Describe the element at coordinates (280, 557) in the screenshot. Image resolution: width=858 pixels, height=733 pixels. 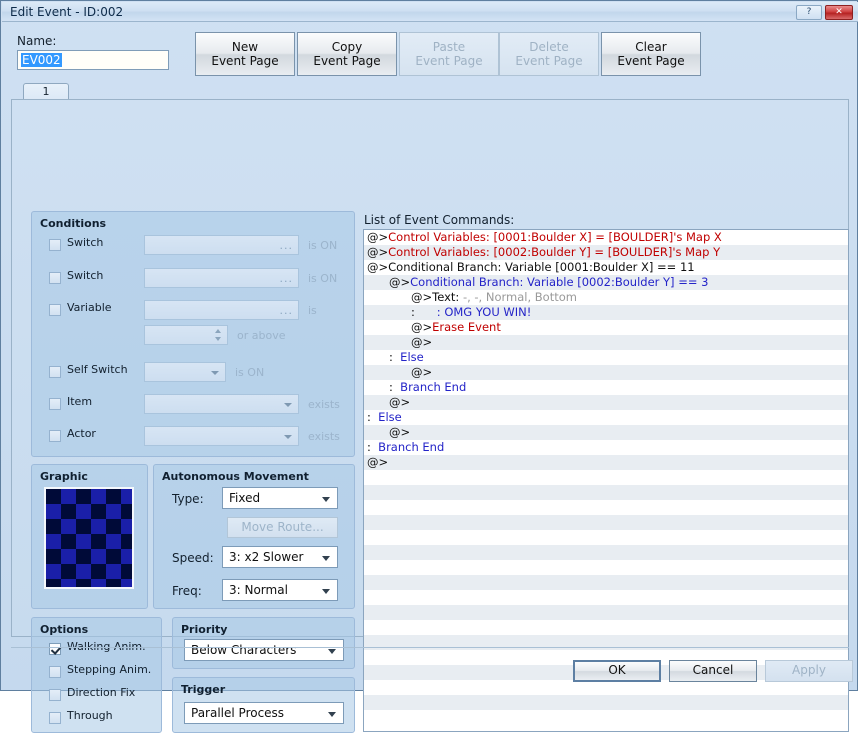
I see `move-speed-combo: 3: x2 Slower` at that location.